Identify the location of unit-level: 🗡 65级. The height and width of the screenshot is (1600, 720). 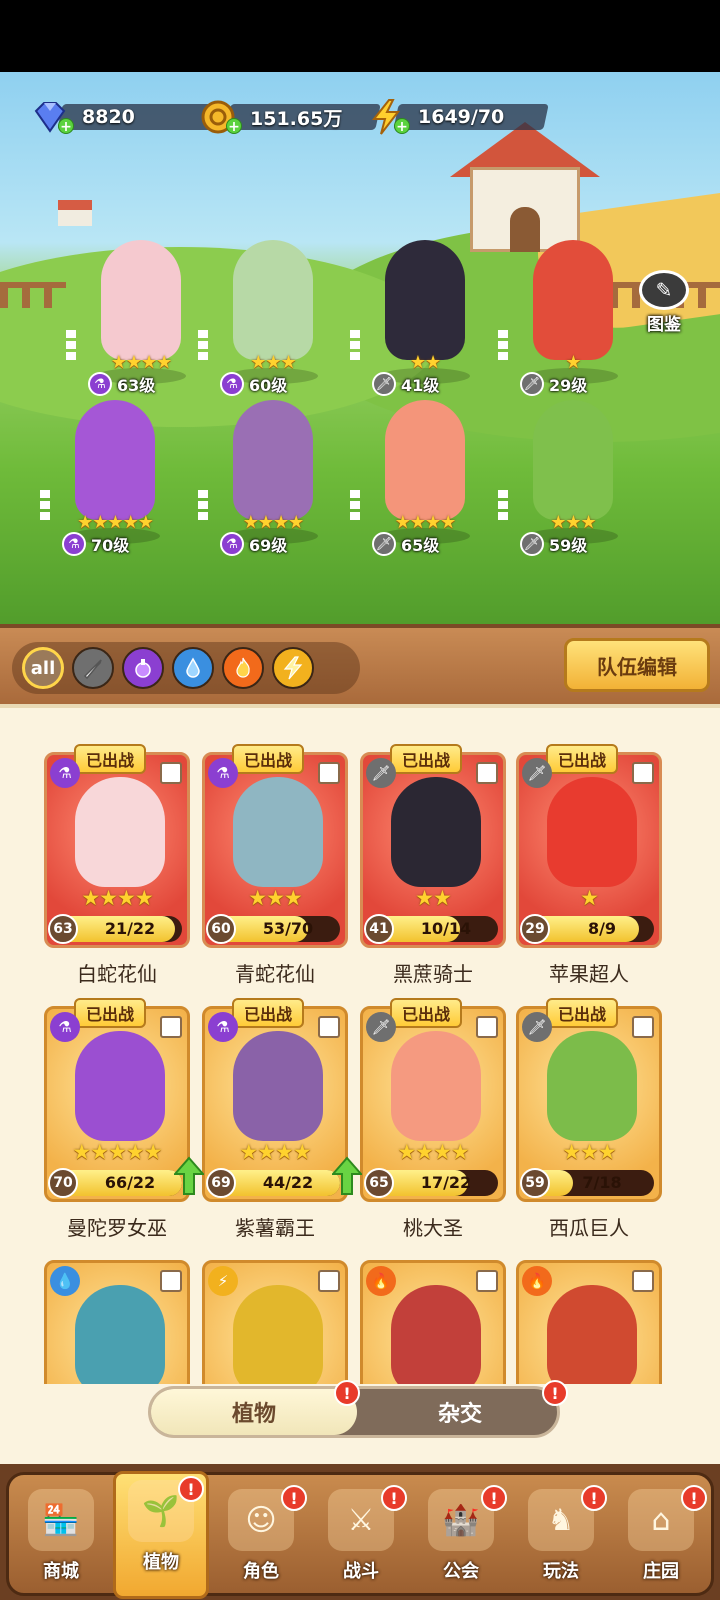
(405, 544).